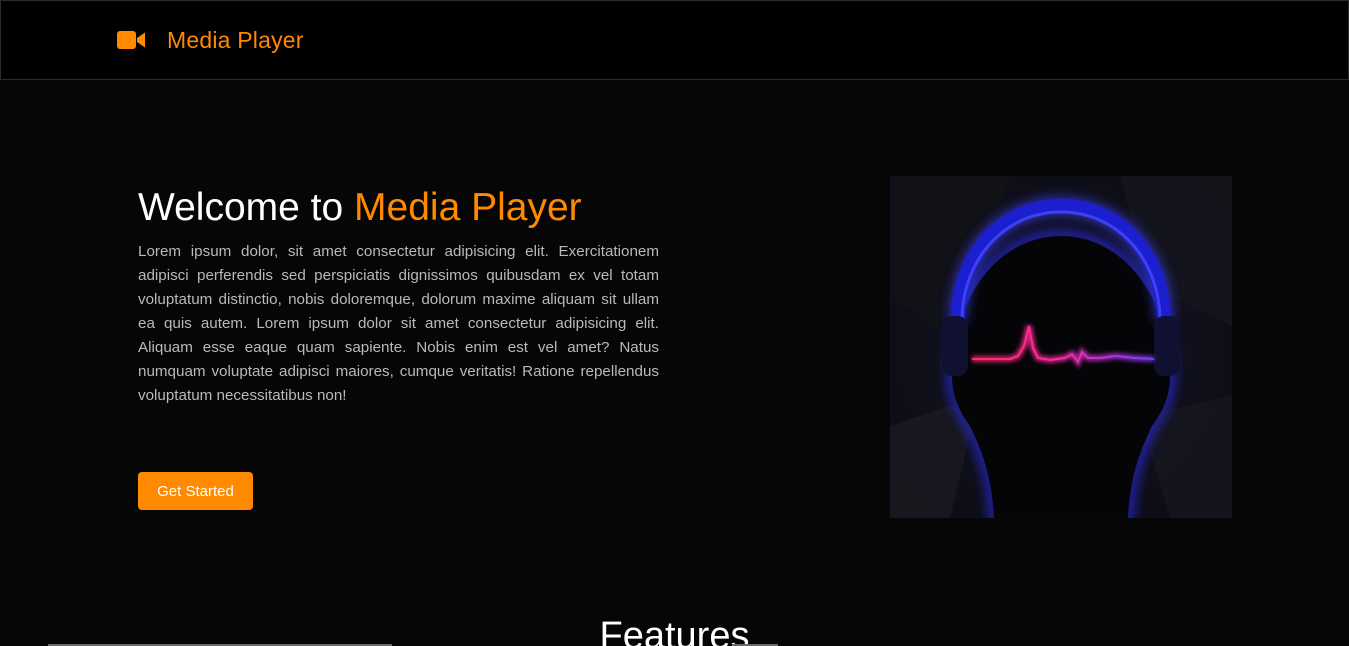 The height and width of the screenshot is (646, 1349). What do you see at coordinates (246, 207) in the screenshot?
I see `hero-title-prefix: Welcome to` at bounding box center [246, 207].